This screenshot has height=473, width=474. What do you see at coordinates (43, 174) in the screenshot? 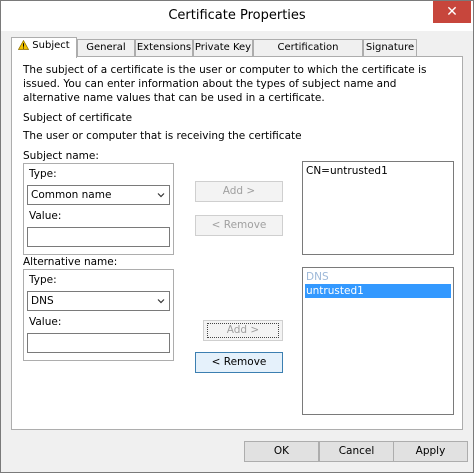
I see `subject-type-label: Type:` at bounding box center [43, 174].